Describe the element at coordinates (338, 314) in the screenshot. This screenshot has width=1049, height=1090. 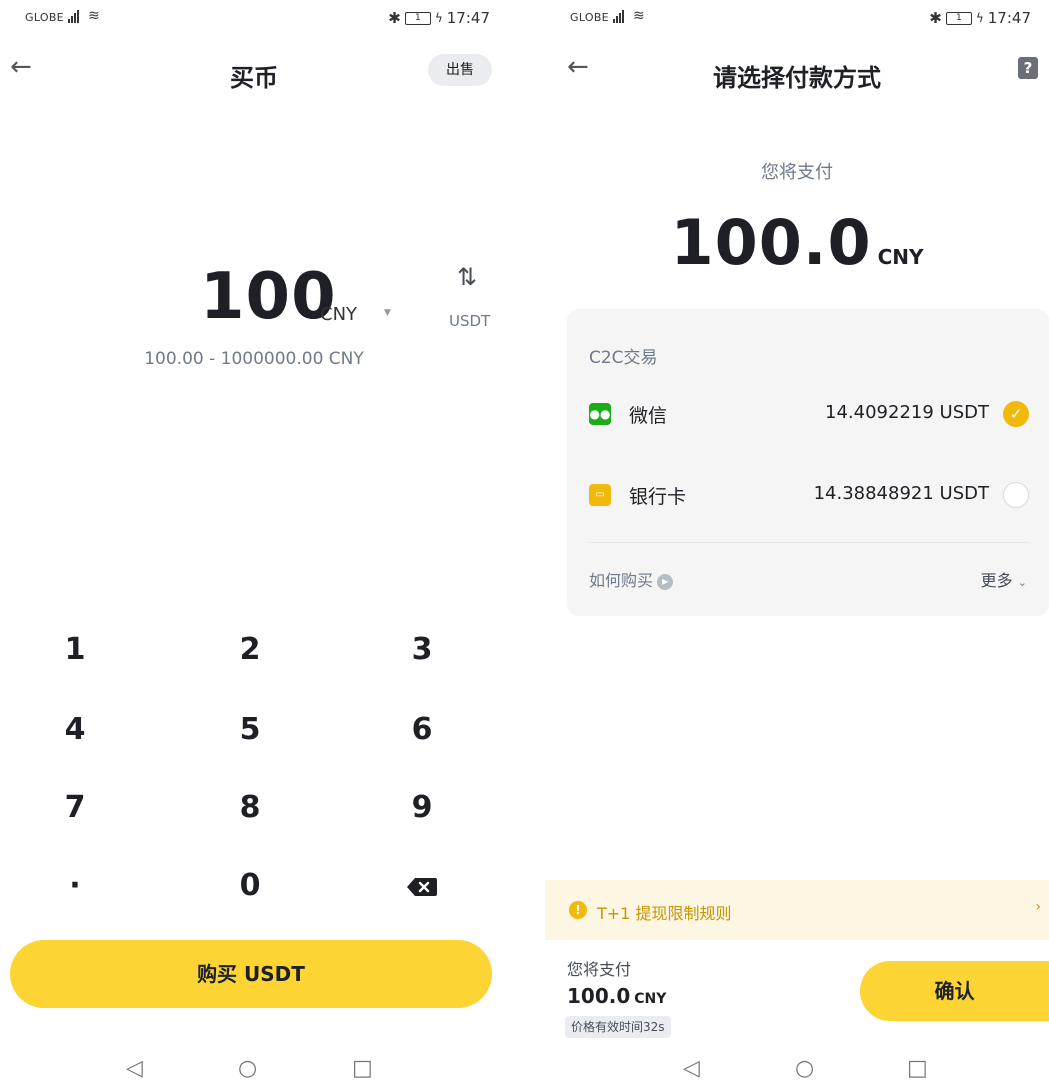
I see `currency-selector: CNY` at that location.